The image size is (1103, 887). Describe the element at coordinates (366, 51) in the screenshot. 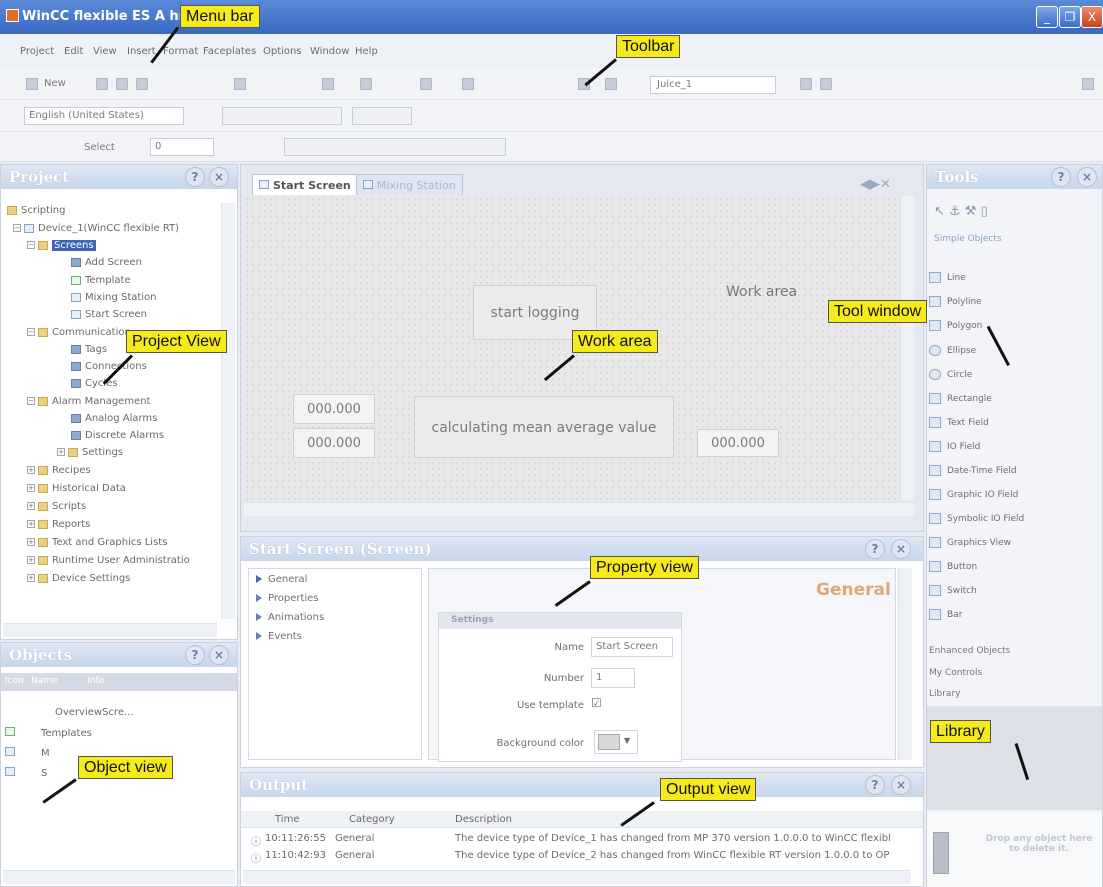

I see `menu-help: Help` at that location.